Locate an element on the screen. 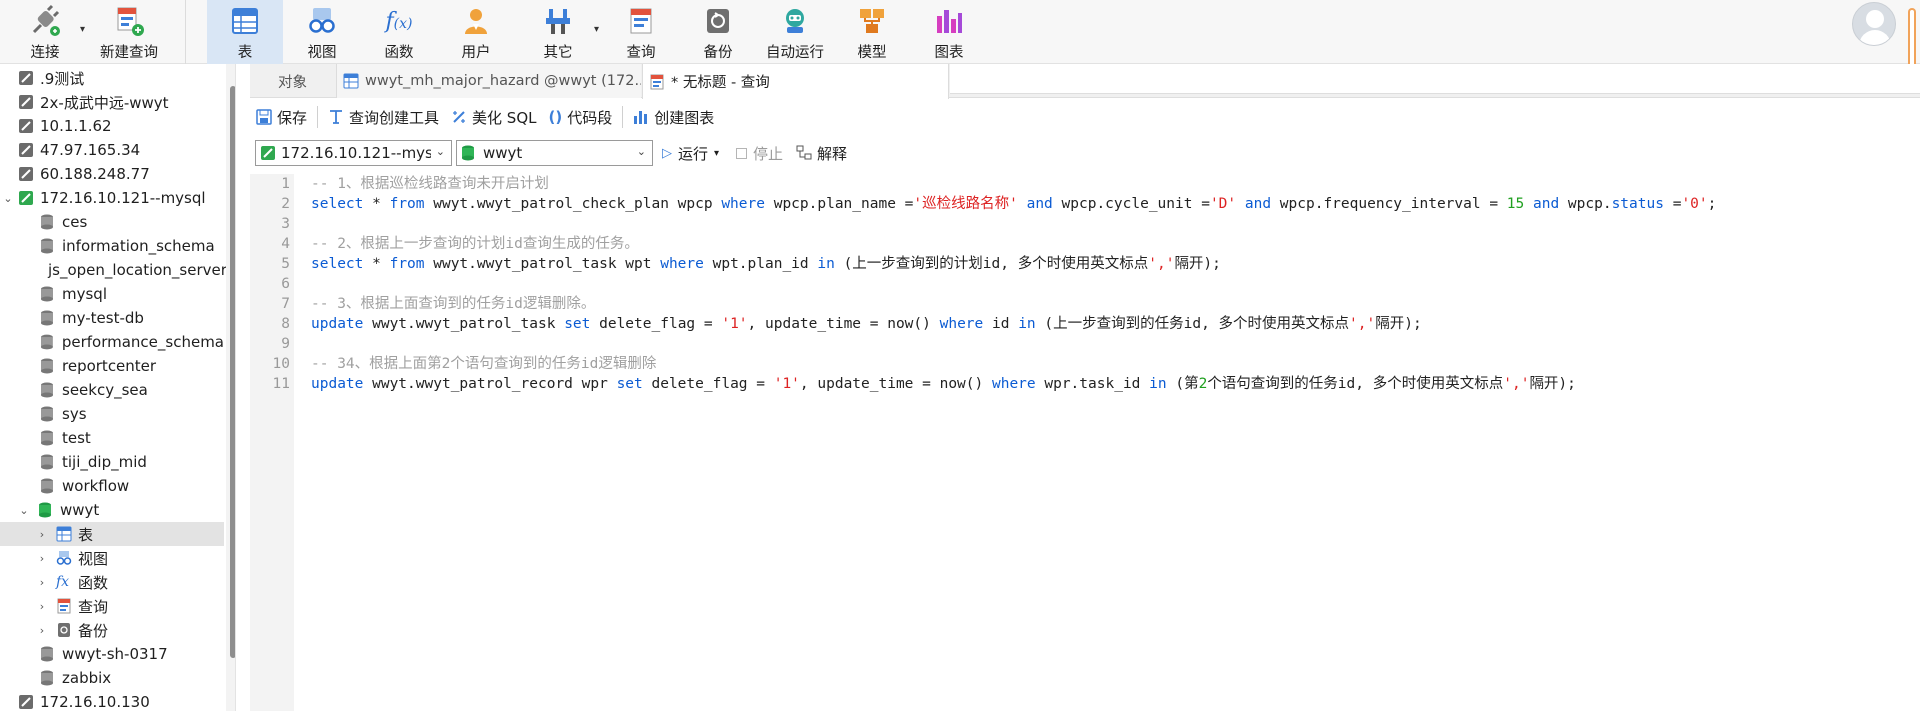  create-chart-button: 创建图表 is located at coordinates (673, 117).